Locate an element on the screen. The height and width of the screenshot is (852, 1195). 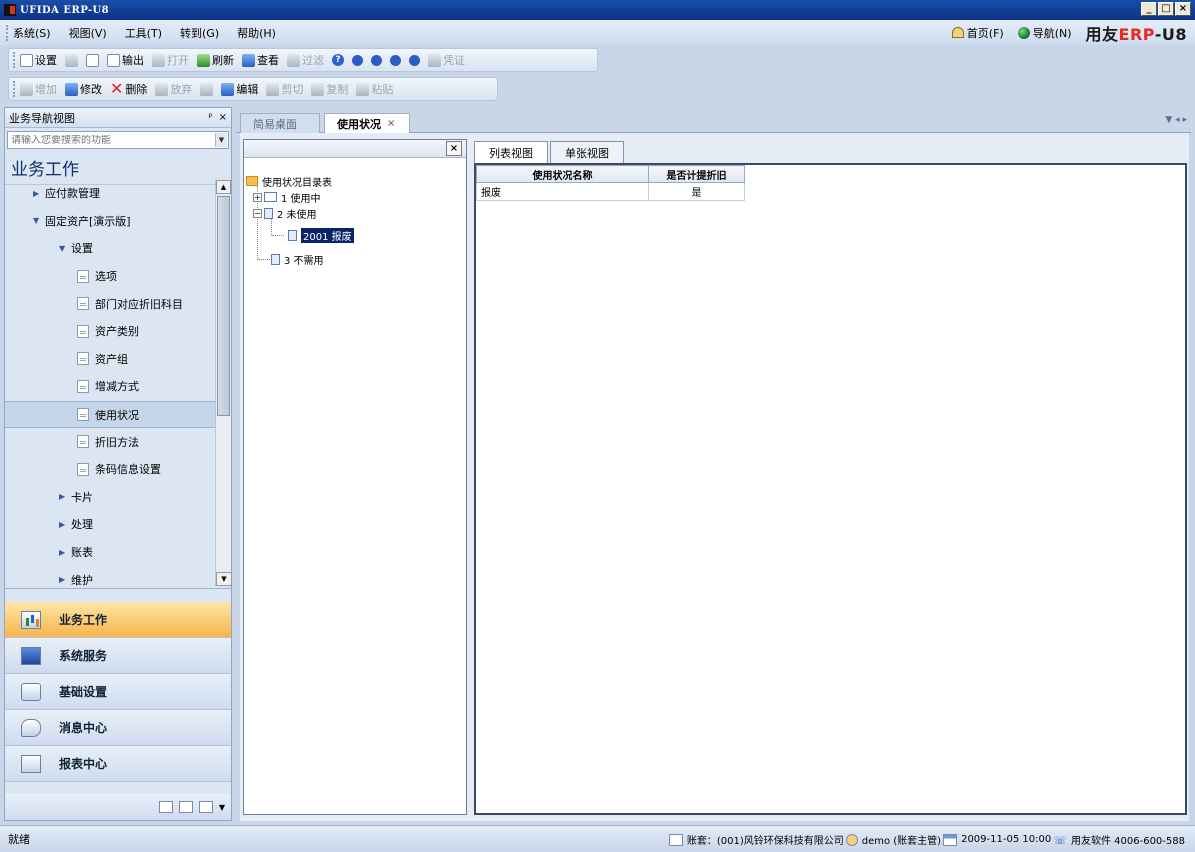
function-search: ▼ is located at coordinates (118, 140).